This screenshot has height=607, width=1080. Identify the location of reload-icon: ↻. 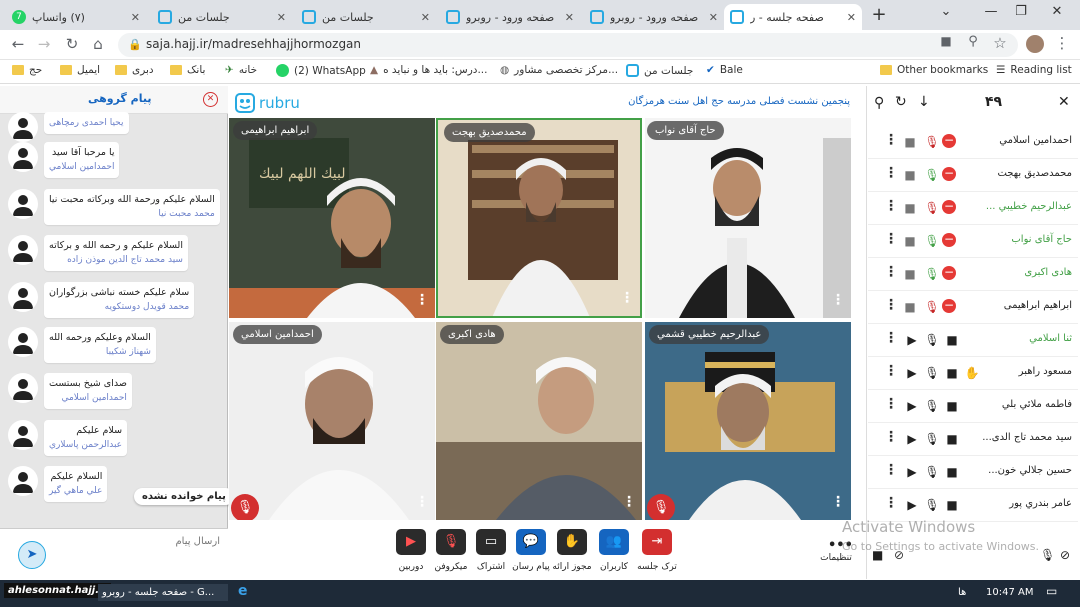
(72, 44).